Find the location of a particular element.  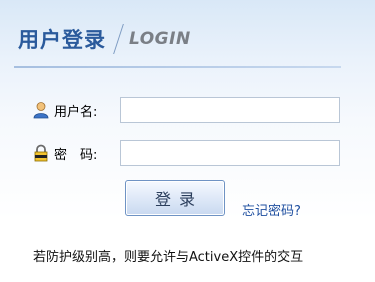

user-icon is located at coordinates (41, 110).